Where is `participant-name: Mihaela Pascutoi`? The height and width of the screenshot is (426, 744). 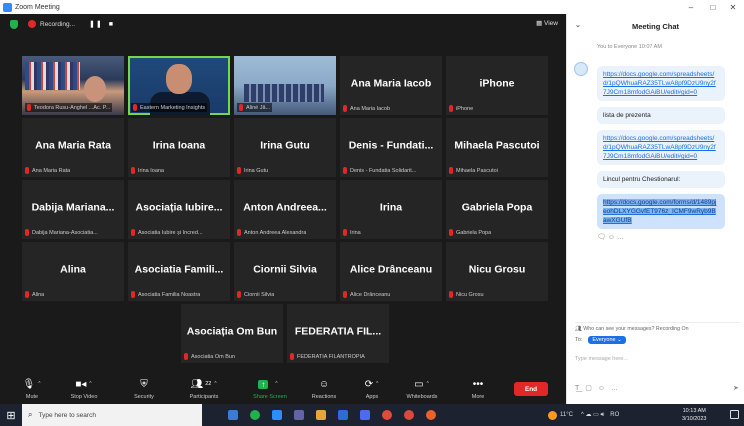 participant-name: Mihaela Pascutoi is located at coordinates (497, 145).